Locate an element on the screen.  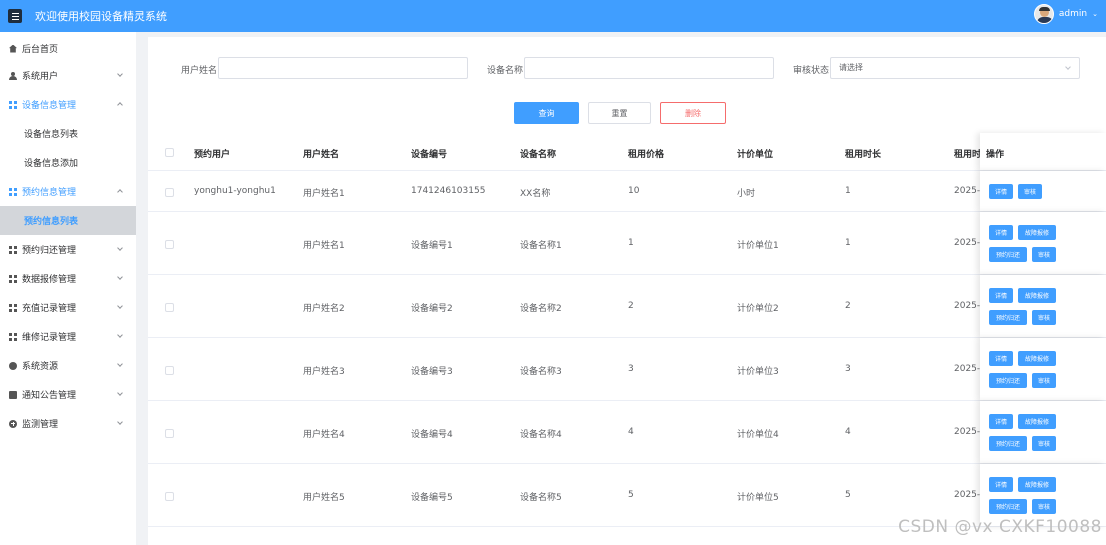
table-cell: 1 is located at coordinates (848, 191).